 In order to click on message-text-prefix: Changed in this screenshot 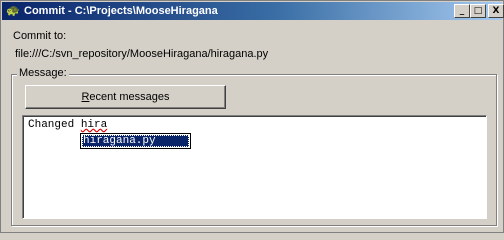, I will do `click(54, 125)`.